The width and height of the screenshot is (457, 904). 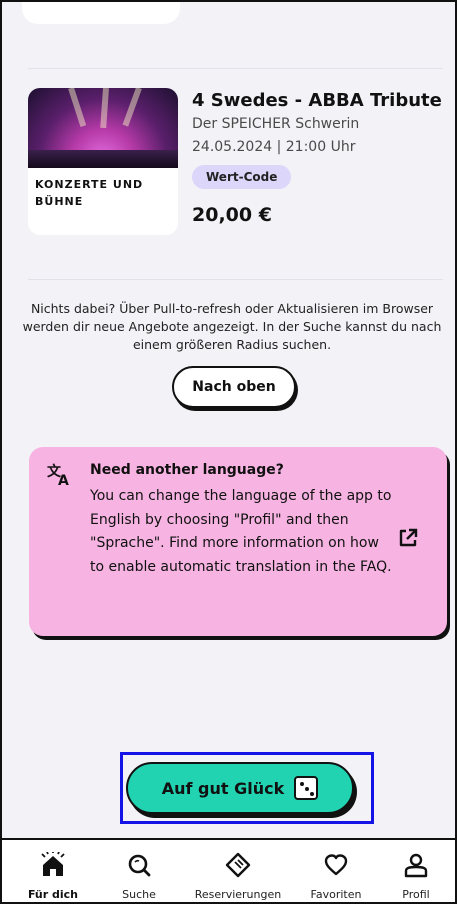 What do you see at coordinates (416, 865) in the screenshot?
I see `profile-icon` at bounding box center [416, 865].